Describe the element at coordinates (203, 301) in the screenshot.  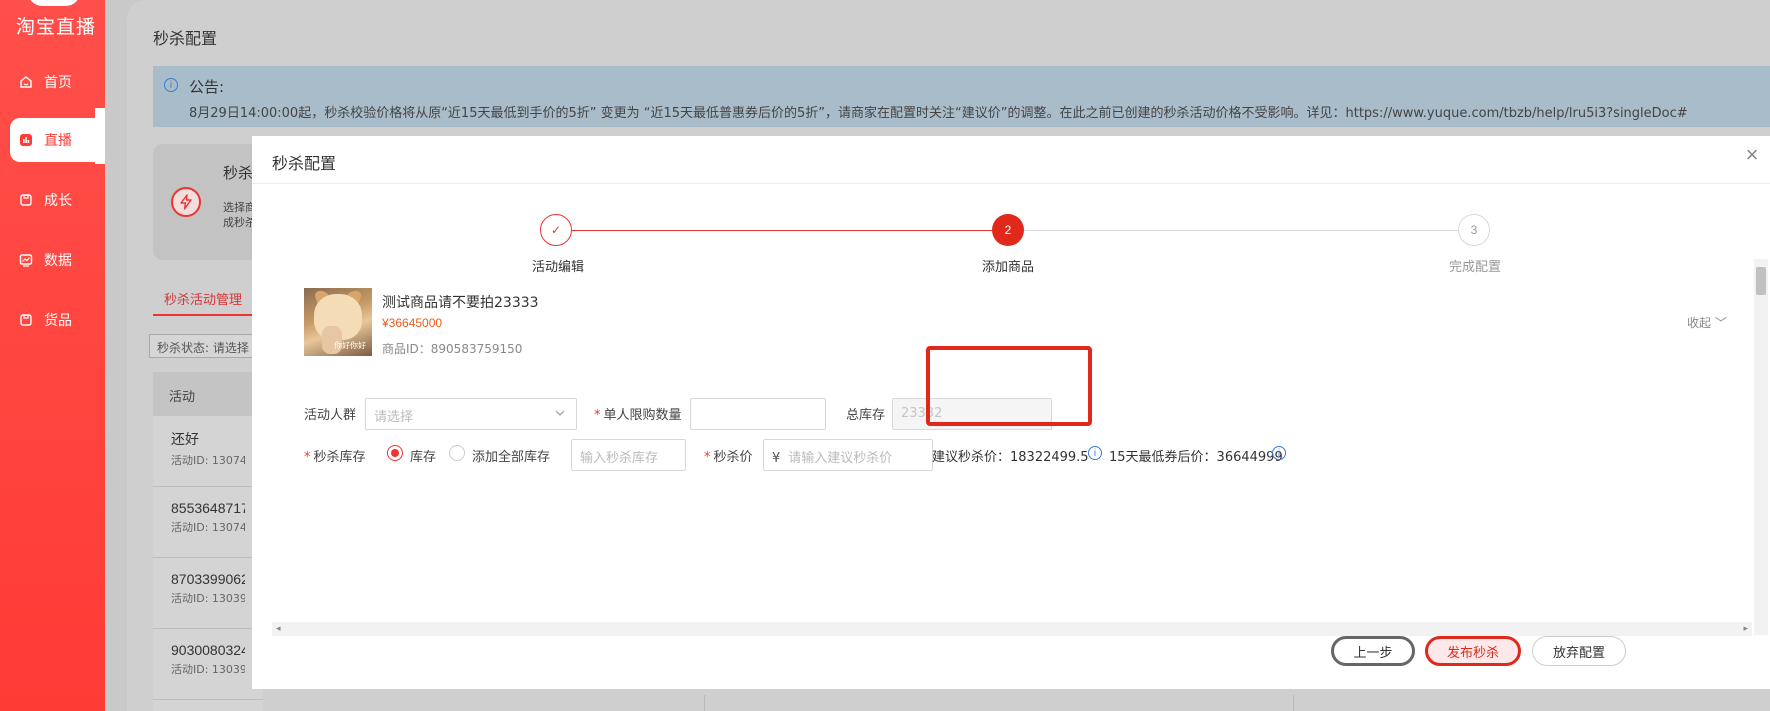
I see `tab-seckill-management: 秒杀活动管理` at that location.